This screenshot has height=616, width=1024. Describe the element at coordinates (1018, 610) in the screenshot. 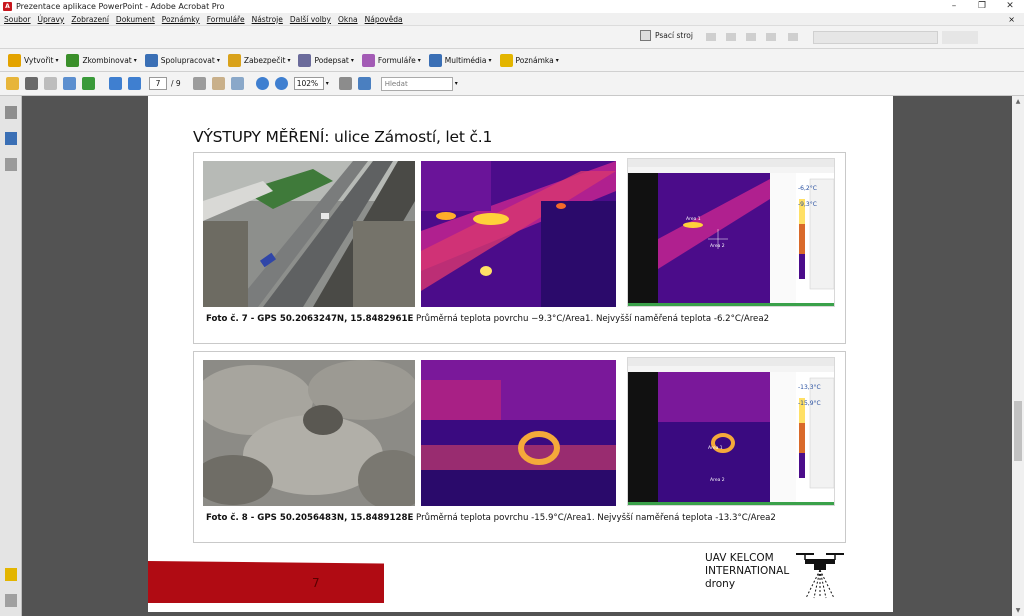

I see `scroll-down-icon: ▼` at that location.